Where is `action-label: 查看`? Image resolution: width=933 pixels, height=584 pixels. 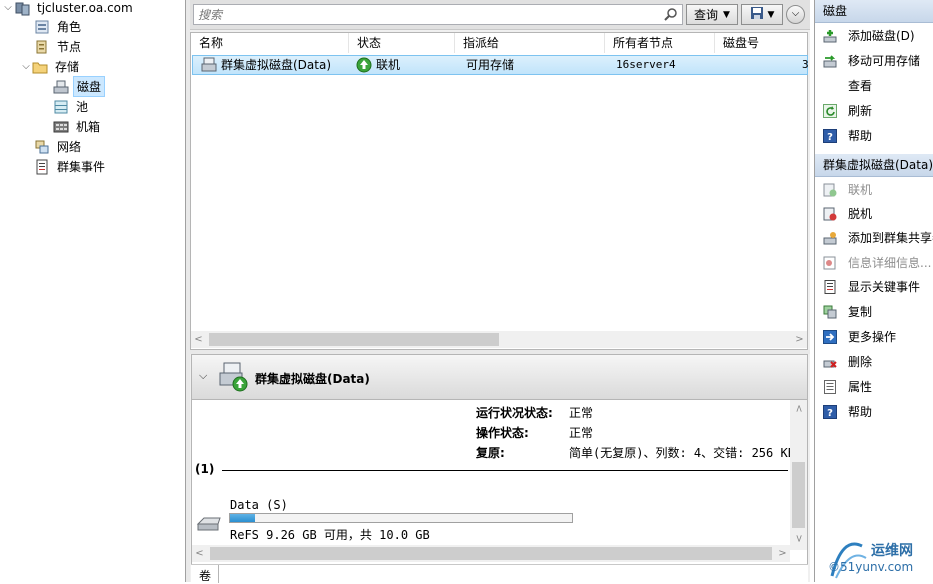 action-label: 查看 is located at coordinates (860, 86).